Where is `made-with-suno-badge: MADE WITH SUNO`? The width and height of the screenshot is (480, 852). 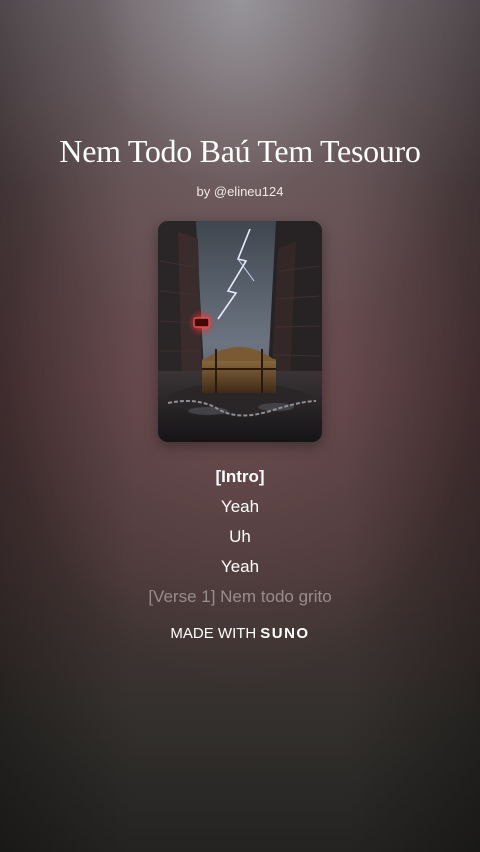 made-with-suno-badge: MADE WITH SUNO is located at coordinates (240, 633).